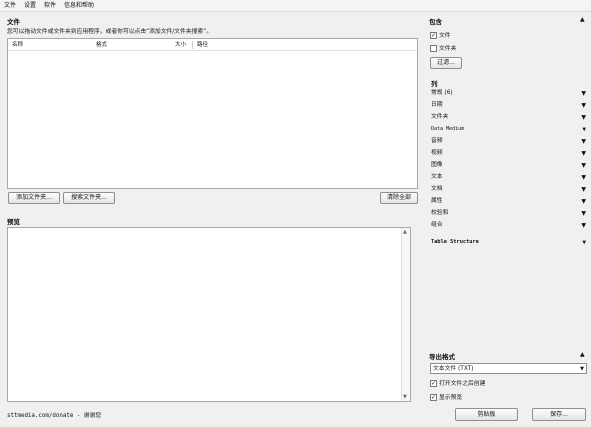  What do you see at coordinates (405, 397) in the screenshot?
I see `scroll-down-icon: ▼` at bounding box center [405, 397].